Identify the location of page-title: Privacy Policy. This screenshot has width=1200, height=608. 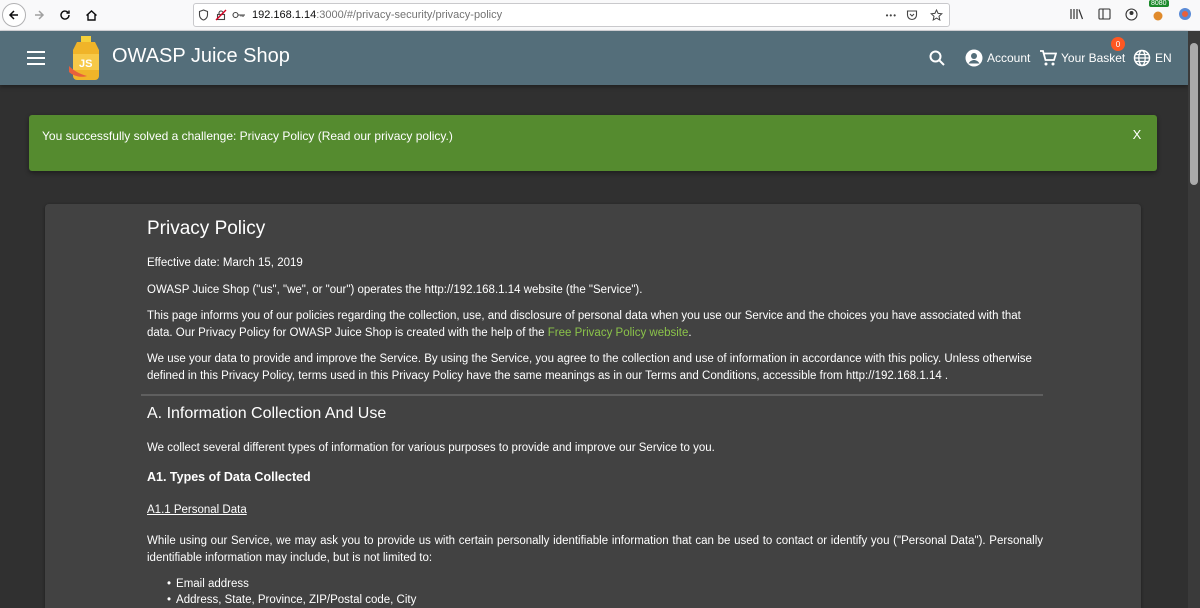
(206, 228).